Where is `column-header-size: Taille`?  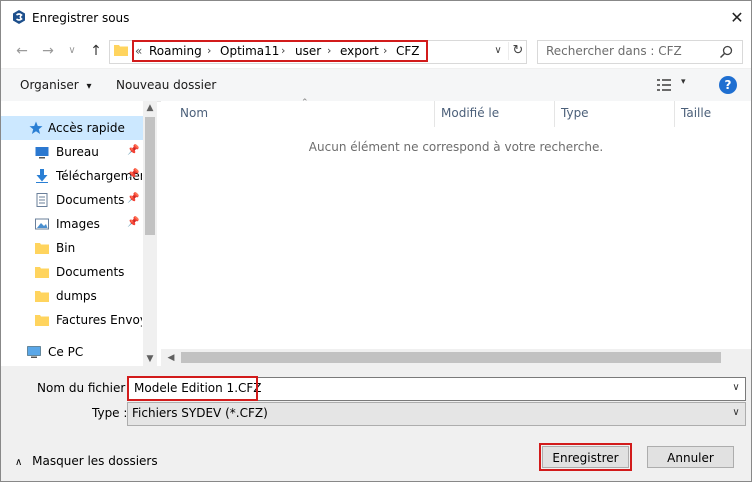 column-header-size: Taille is located at coordinates (696, 113).